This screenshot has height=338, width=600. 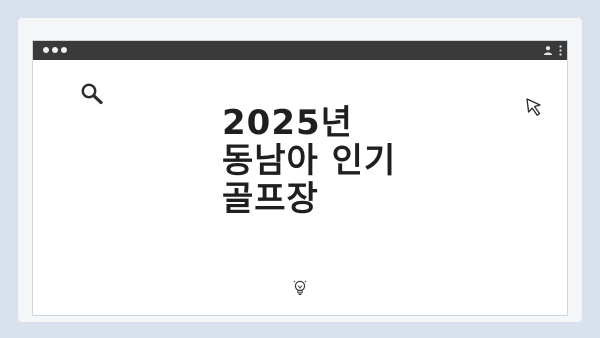 What do you see at coordinates (92, 94) in the screenshot?
I see `search-icon` at bounding box center [92, 94].